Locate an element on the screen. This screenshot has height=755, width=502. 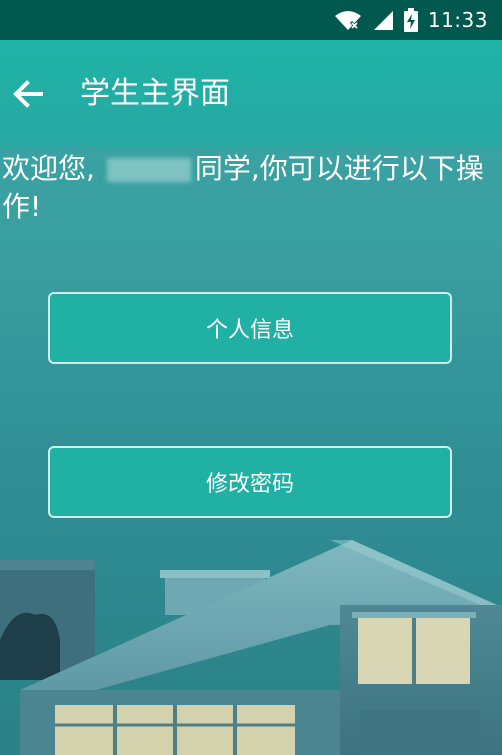
change-password-button: 修改密码 is located at coordinates (250, 482).